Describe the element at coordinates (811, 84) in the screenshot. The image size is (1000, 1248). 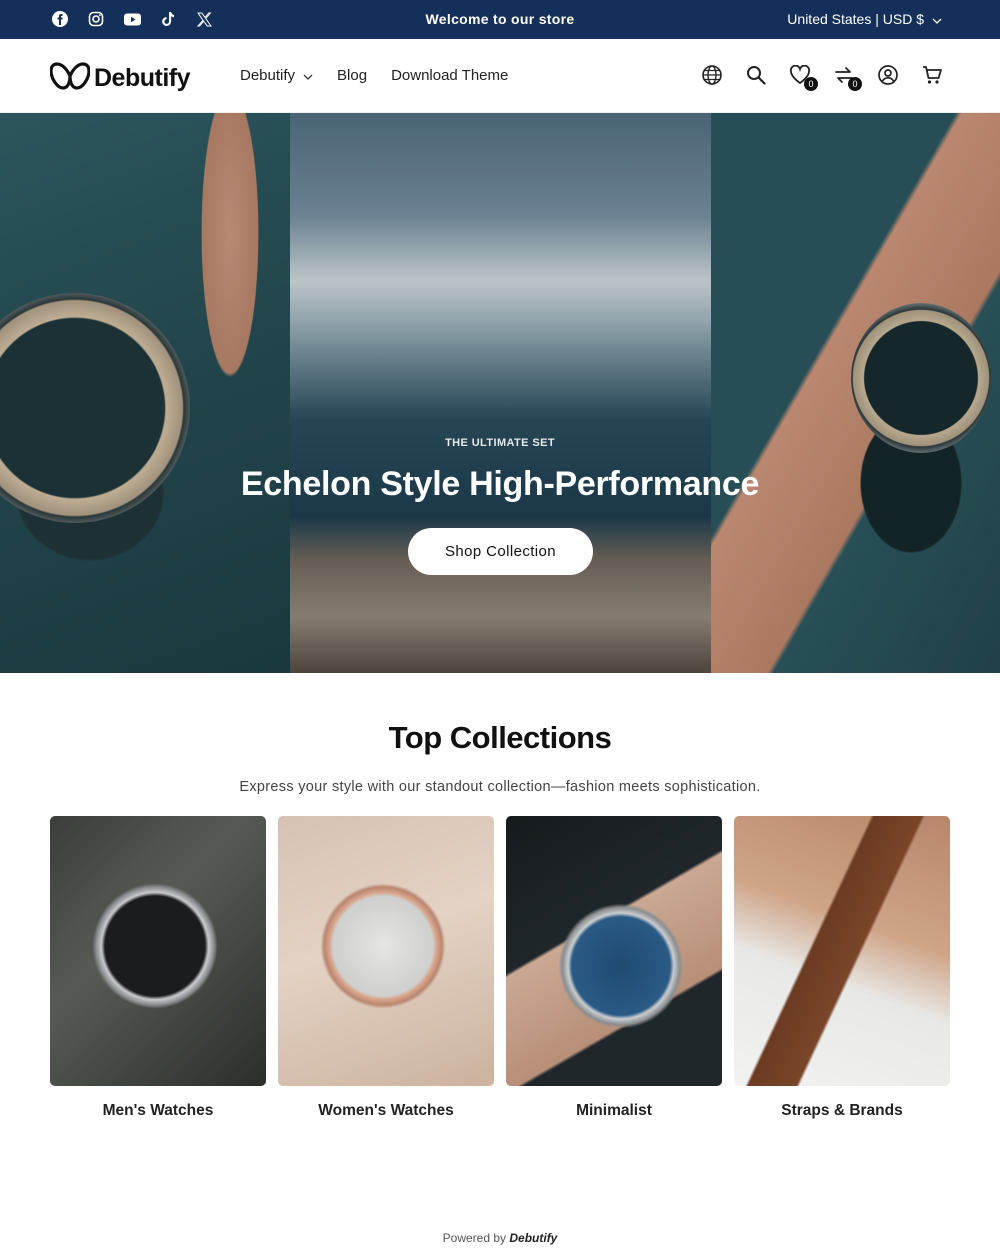
I see `wishlist-count-badge: 0` at that location.